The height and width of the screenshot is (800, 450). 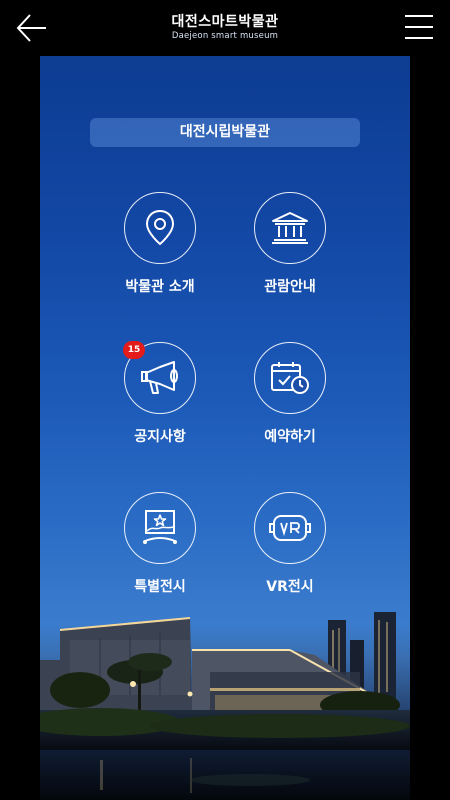 What do you see at coordinates (160, 287) in the screenshot?
I see `menu-museum-intro-label: 박물관 소개` at bounding box center [160, 287].